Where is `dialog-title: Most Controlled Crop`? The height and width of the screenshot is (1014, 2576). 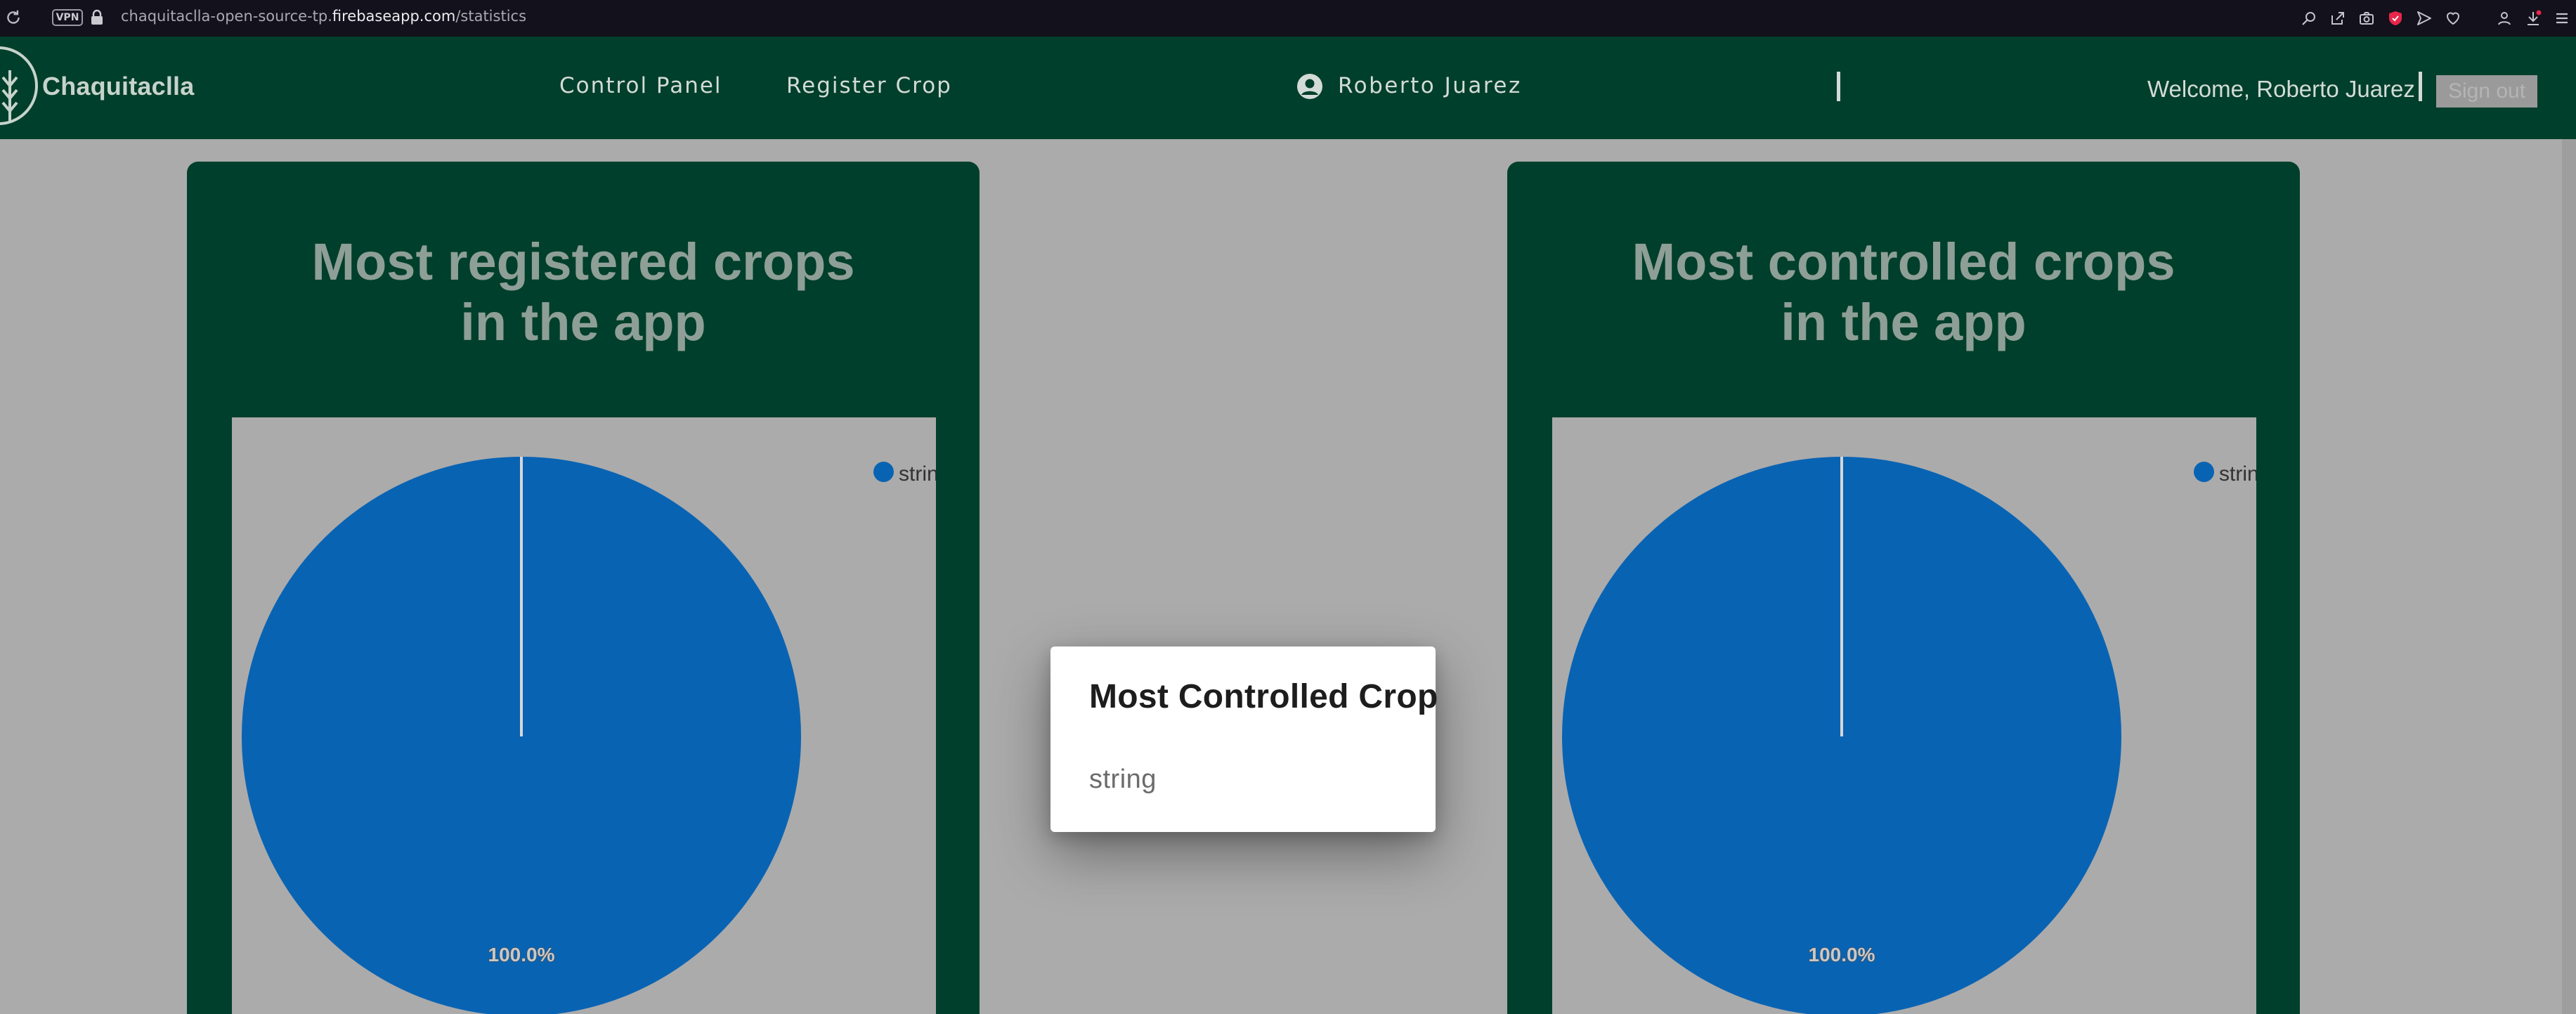 dialog-title: Most Controlled Crop is located at coordinates (1263, 696).